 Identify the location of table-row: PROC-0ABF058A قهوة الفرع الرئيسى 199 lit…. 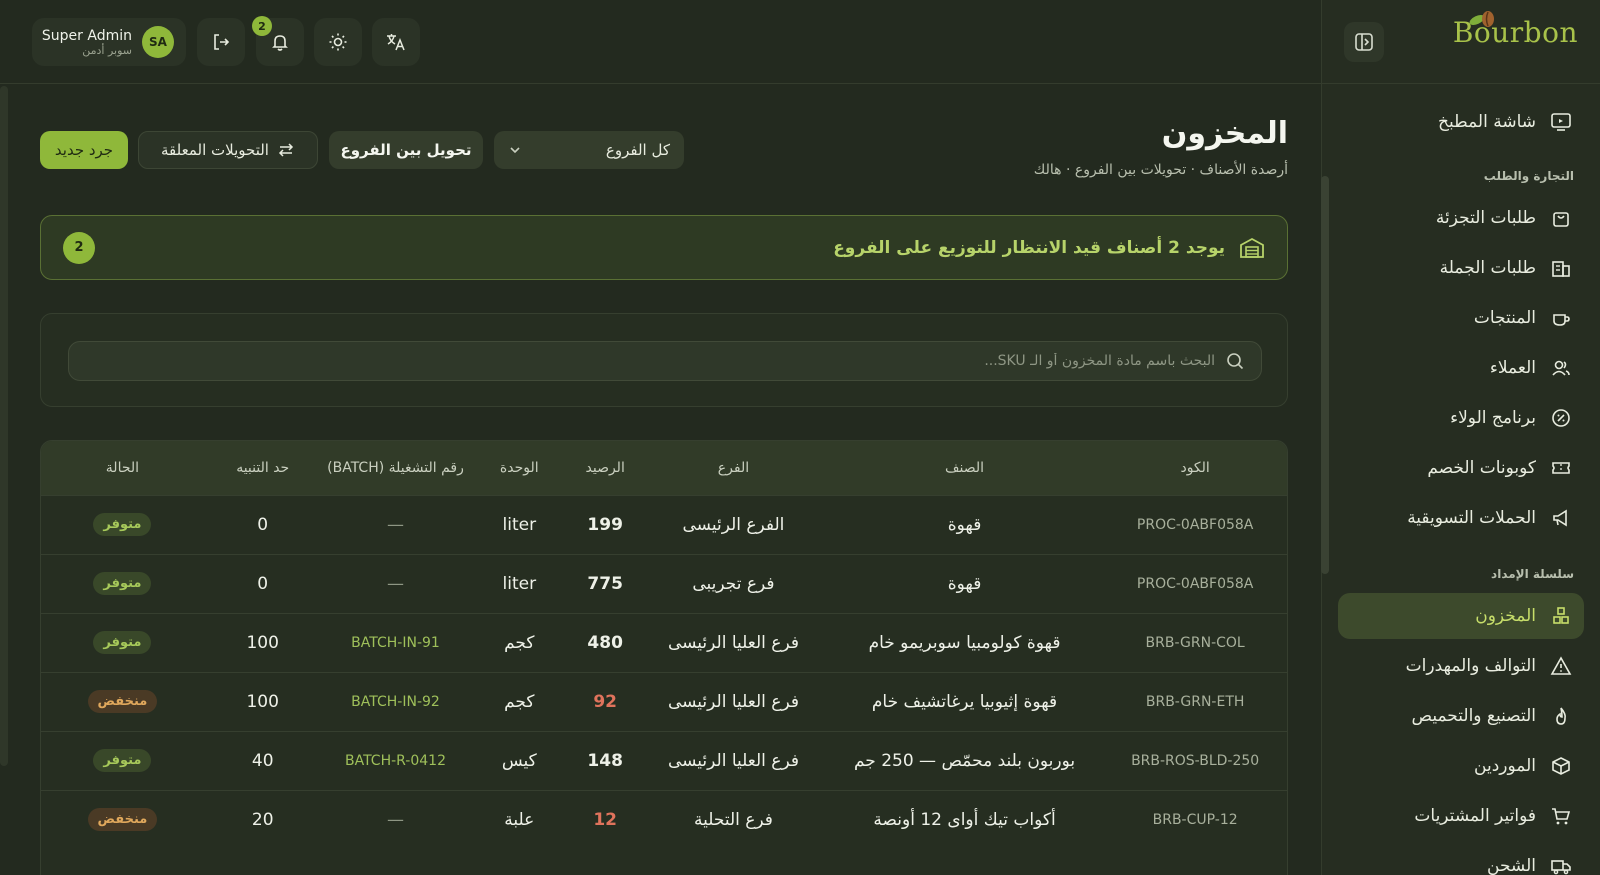
(664, 524).